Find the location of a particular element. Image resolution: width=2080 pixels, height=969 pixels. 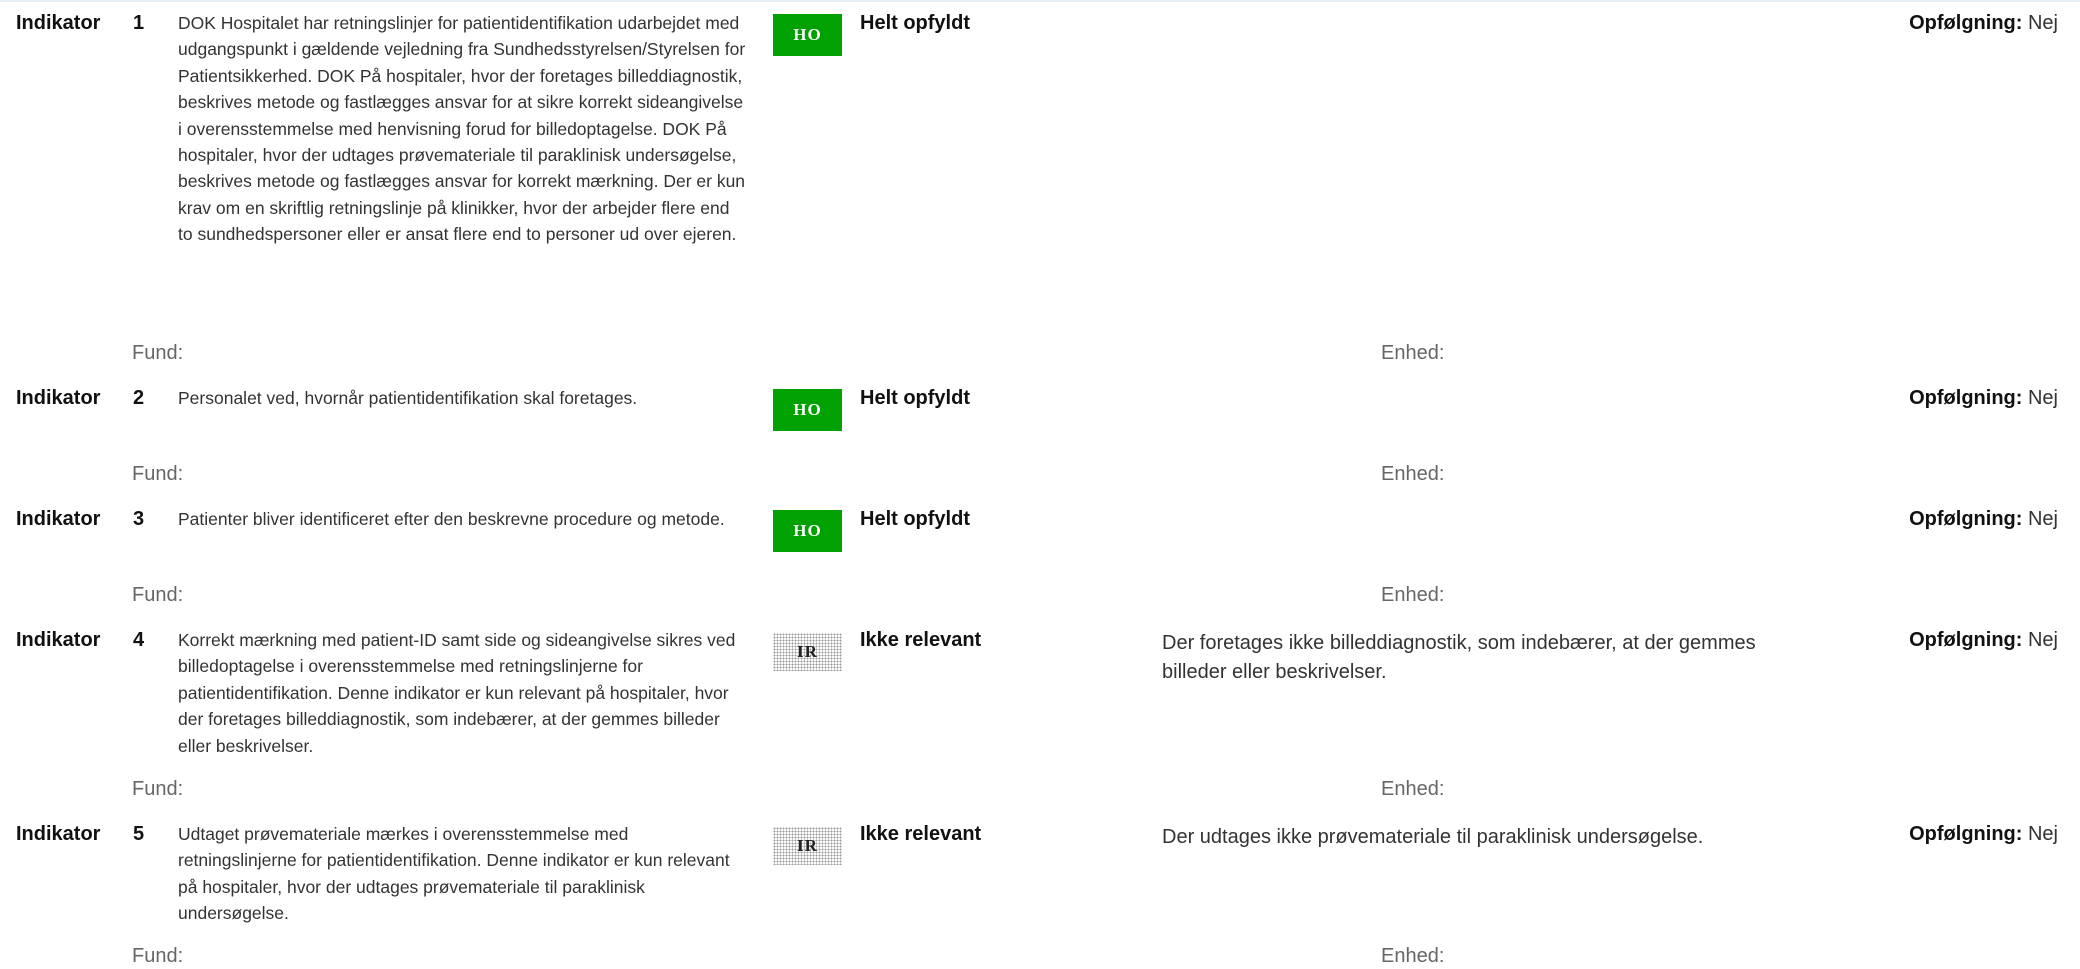

indicator-number: 4 is located at coordinates (139, 640).